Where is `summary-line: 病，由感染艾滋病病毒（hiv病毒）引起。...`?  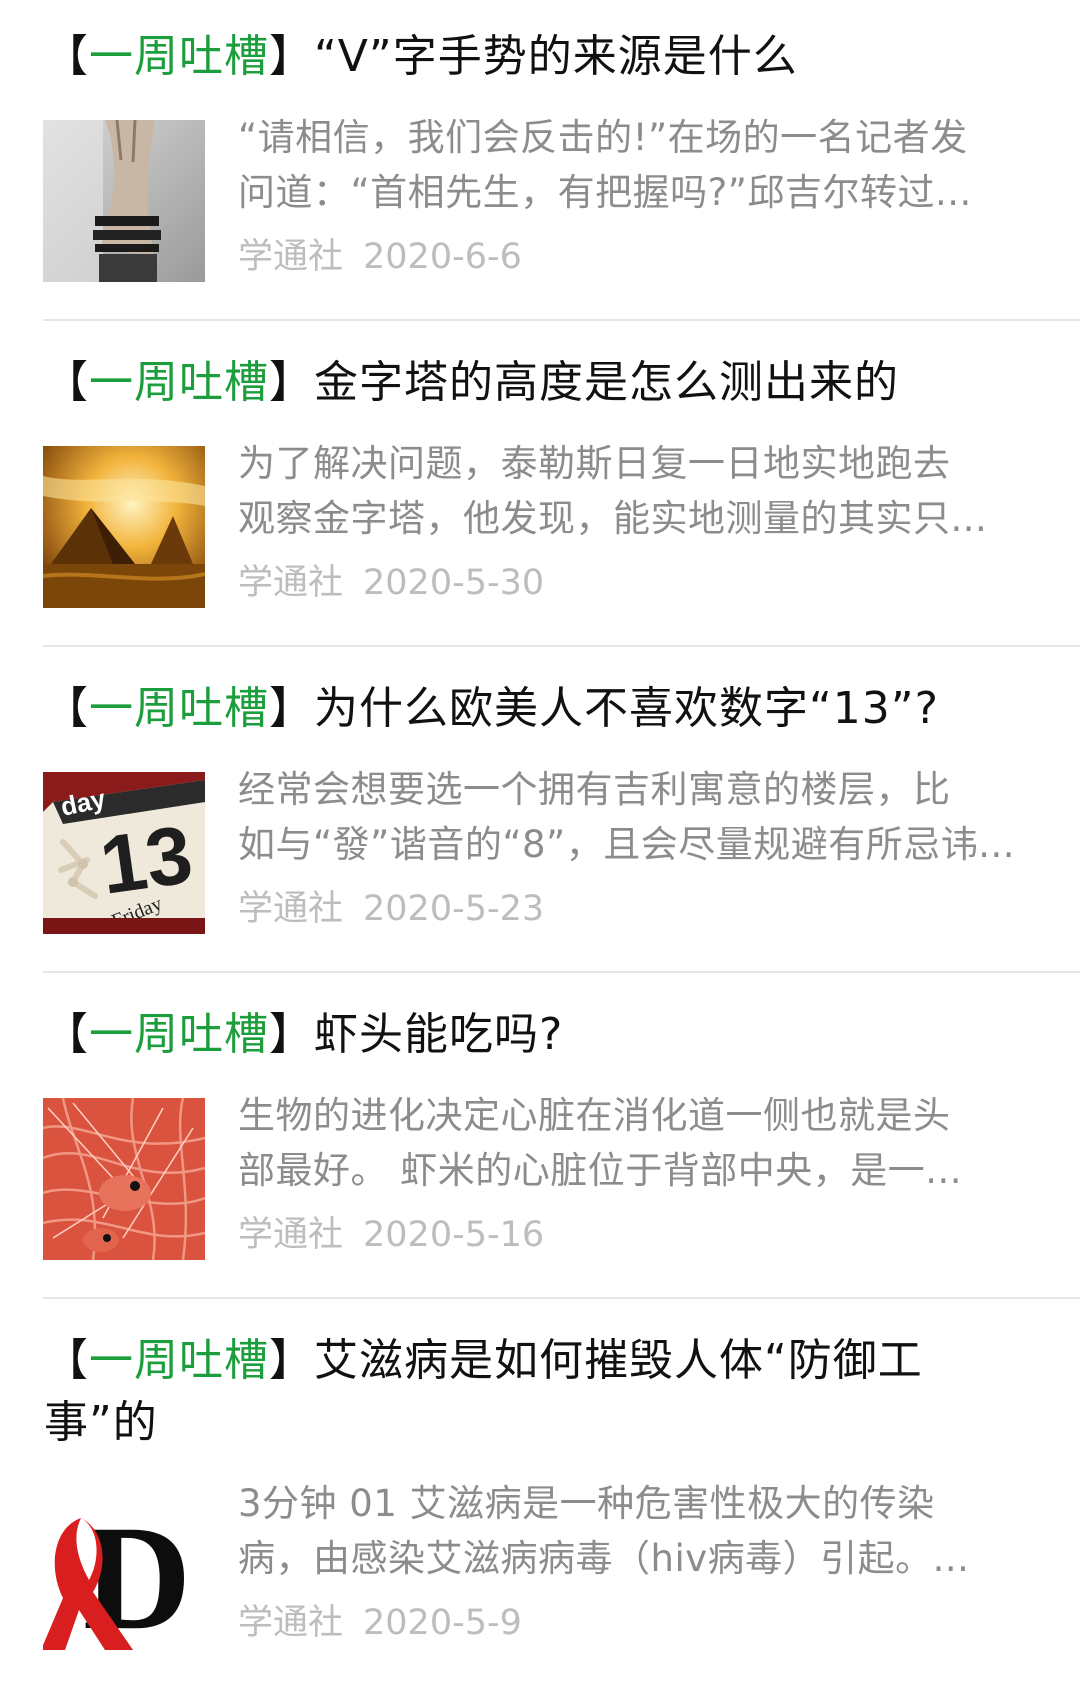 summary-line: 病，由感染艾滋病病毒（hiv病毒）引起。... is located at coordinates (604, 1558).